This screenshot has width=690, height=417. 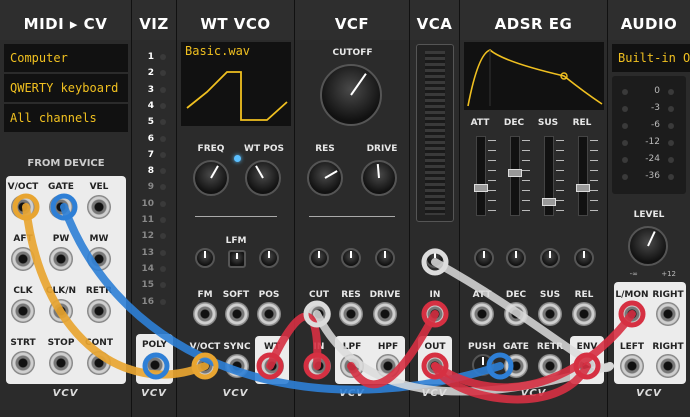 I want to click on env-jack, so click(x=587, y=366).